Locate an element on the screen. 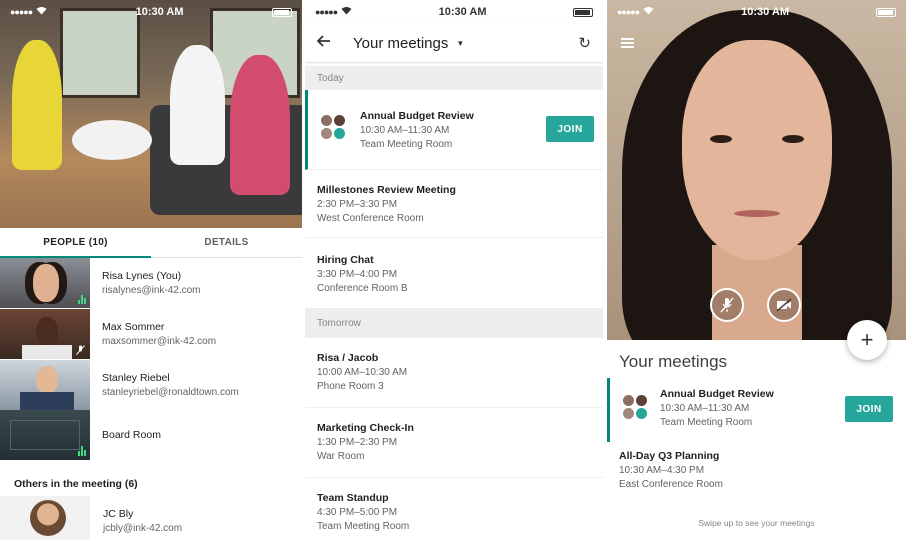 This screenshot has width=915, height=548. video-table-shape is located at coordinates (112, 140).